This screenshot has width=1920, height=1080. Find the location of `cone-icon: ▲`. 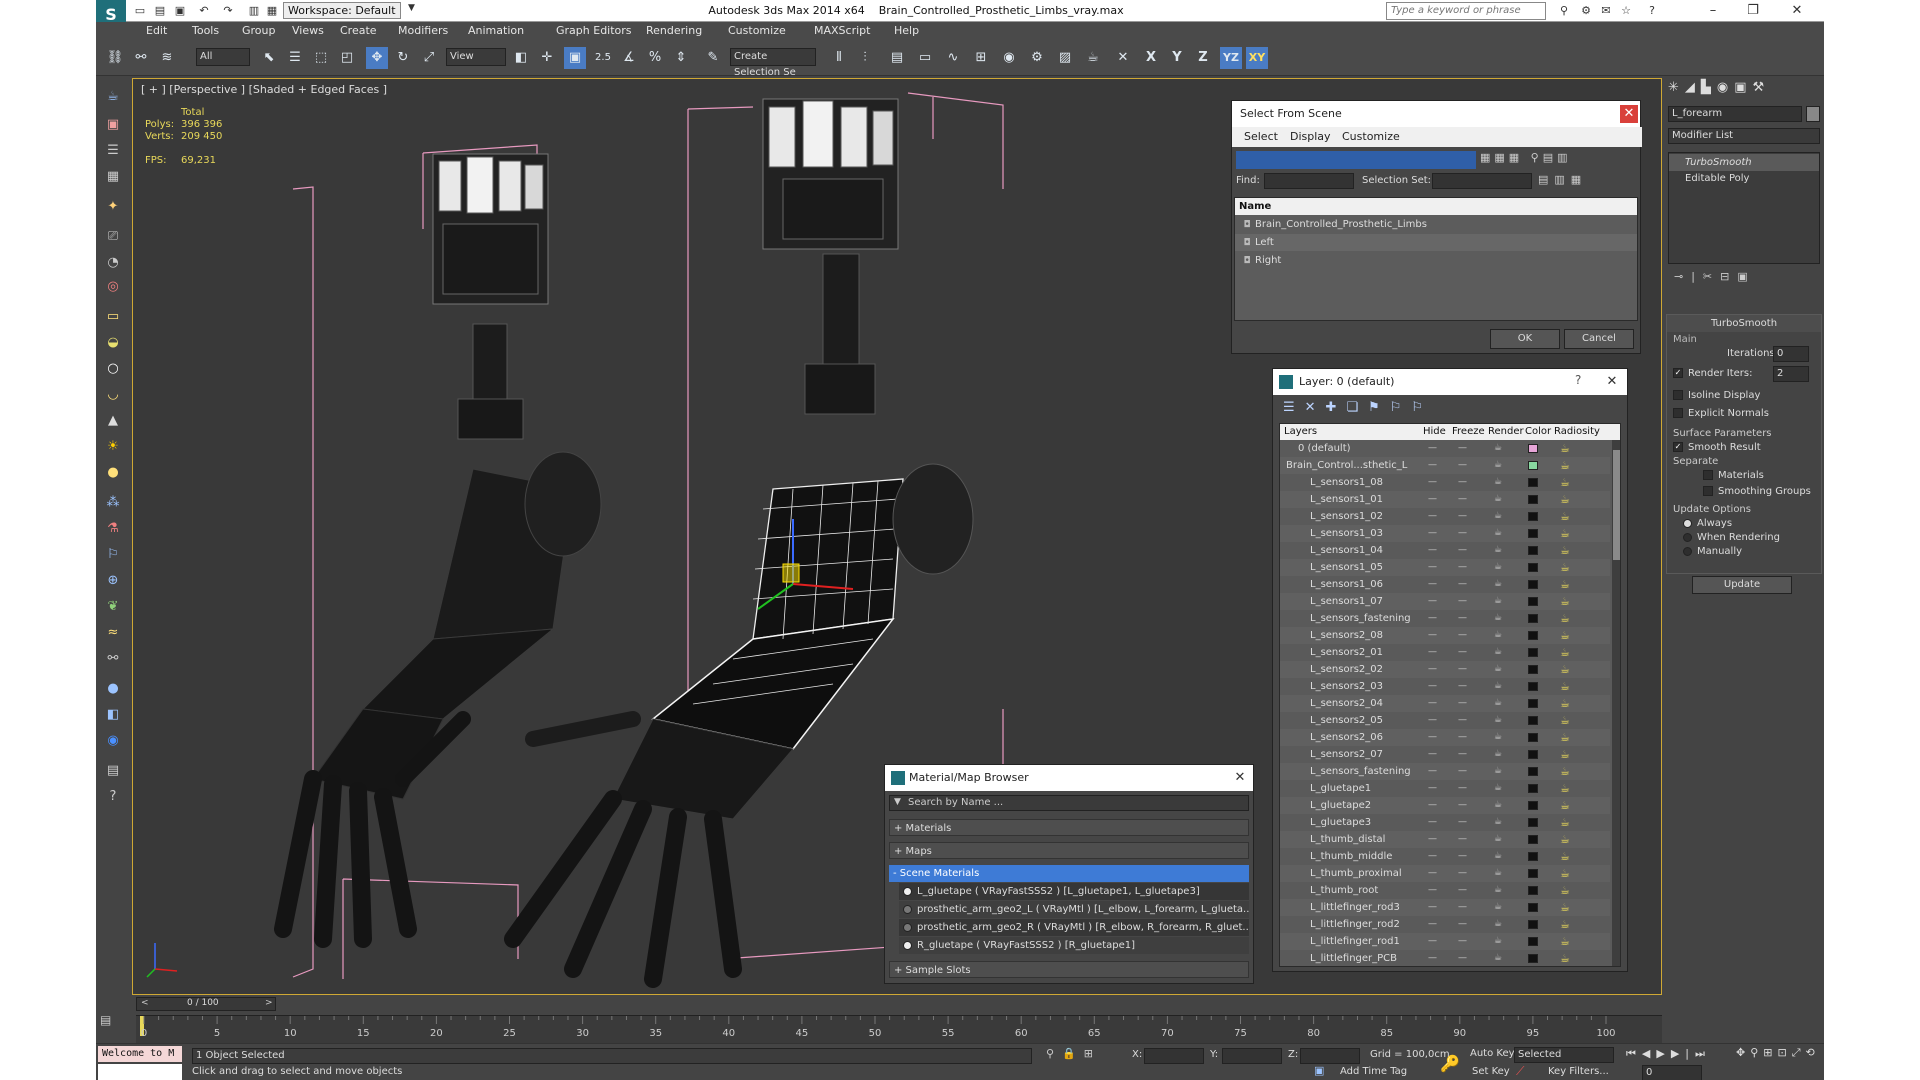

cone-icon: ▲ is located at coordinates (113, 421).